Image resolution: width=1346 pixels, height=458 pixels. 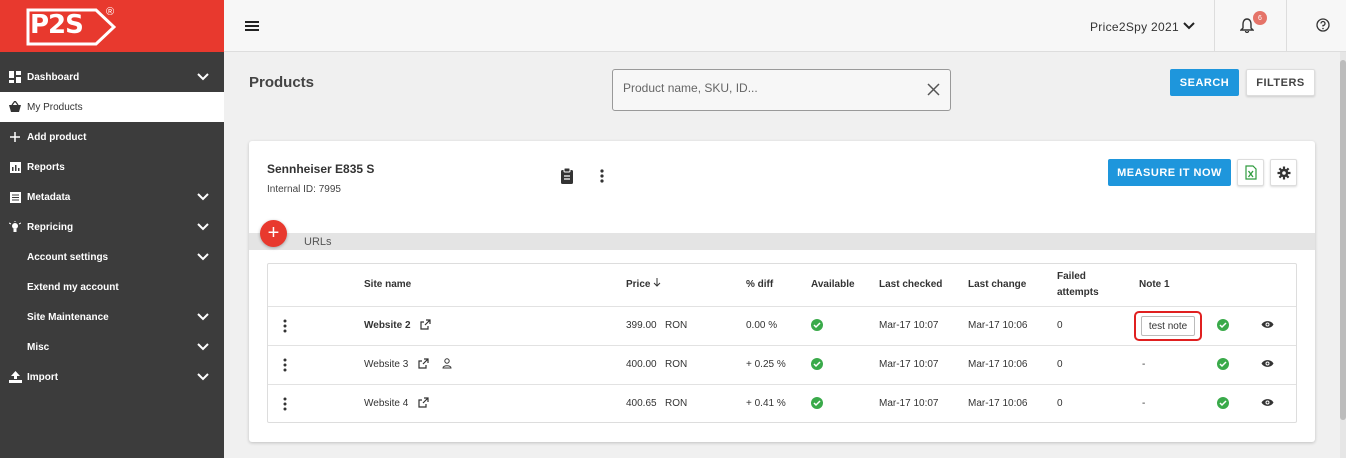 I want to click on sidebar-item-account-settings: Account settings, so click(x=112, y=257).